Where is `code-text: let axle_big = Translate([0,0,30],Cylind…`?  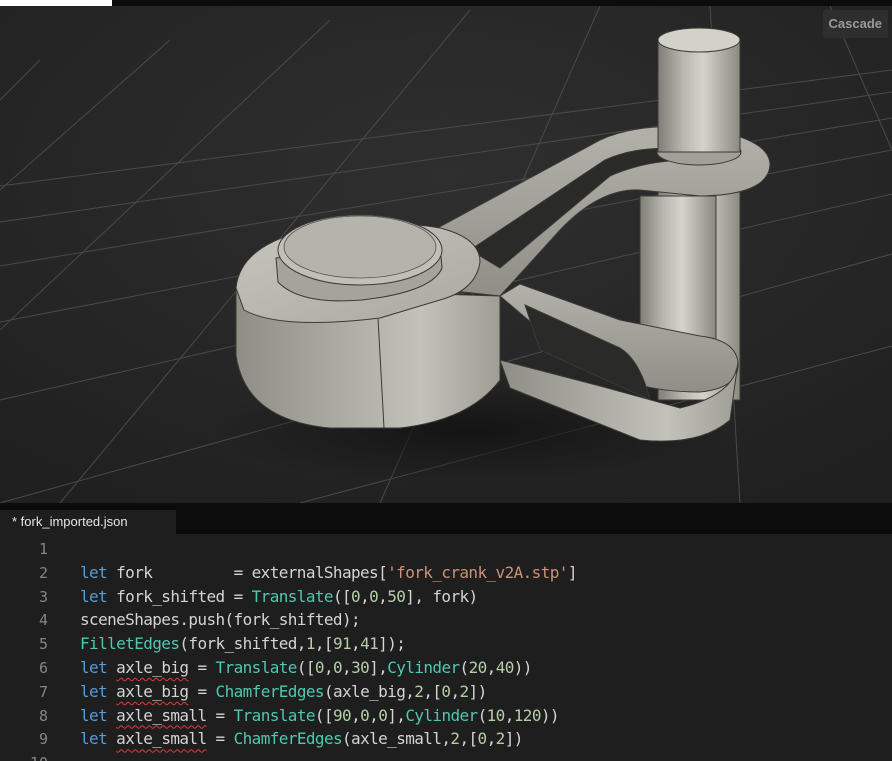 code-text: let axle_big = Translate([0,0,30],Cylind… is located at coordinates (306, 668).